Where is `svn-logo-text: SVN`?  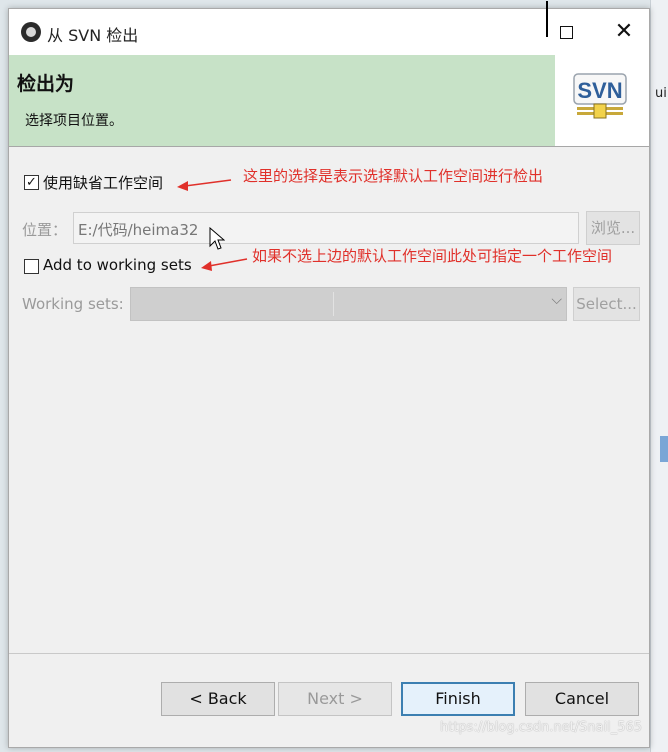 svn-logo-text: SVN is located at coordinates (599, 90).